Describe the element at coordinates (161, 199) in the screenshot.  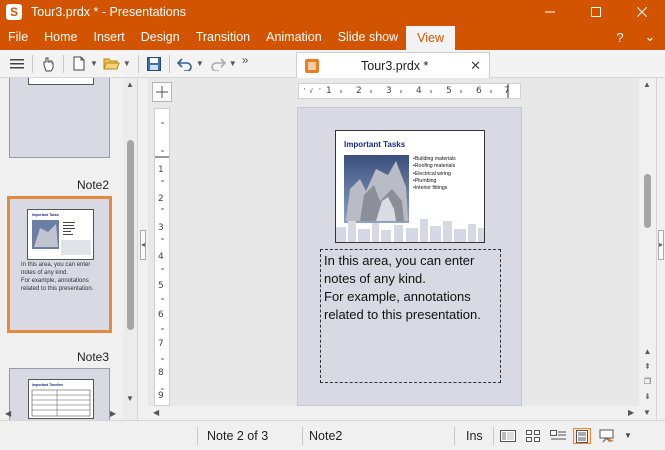
I see `ruler-number: 2` at that location.